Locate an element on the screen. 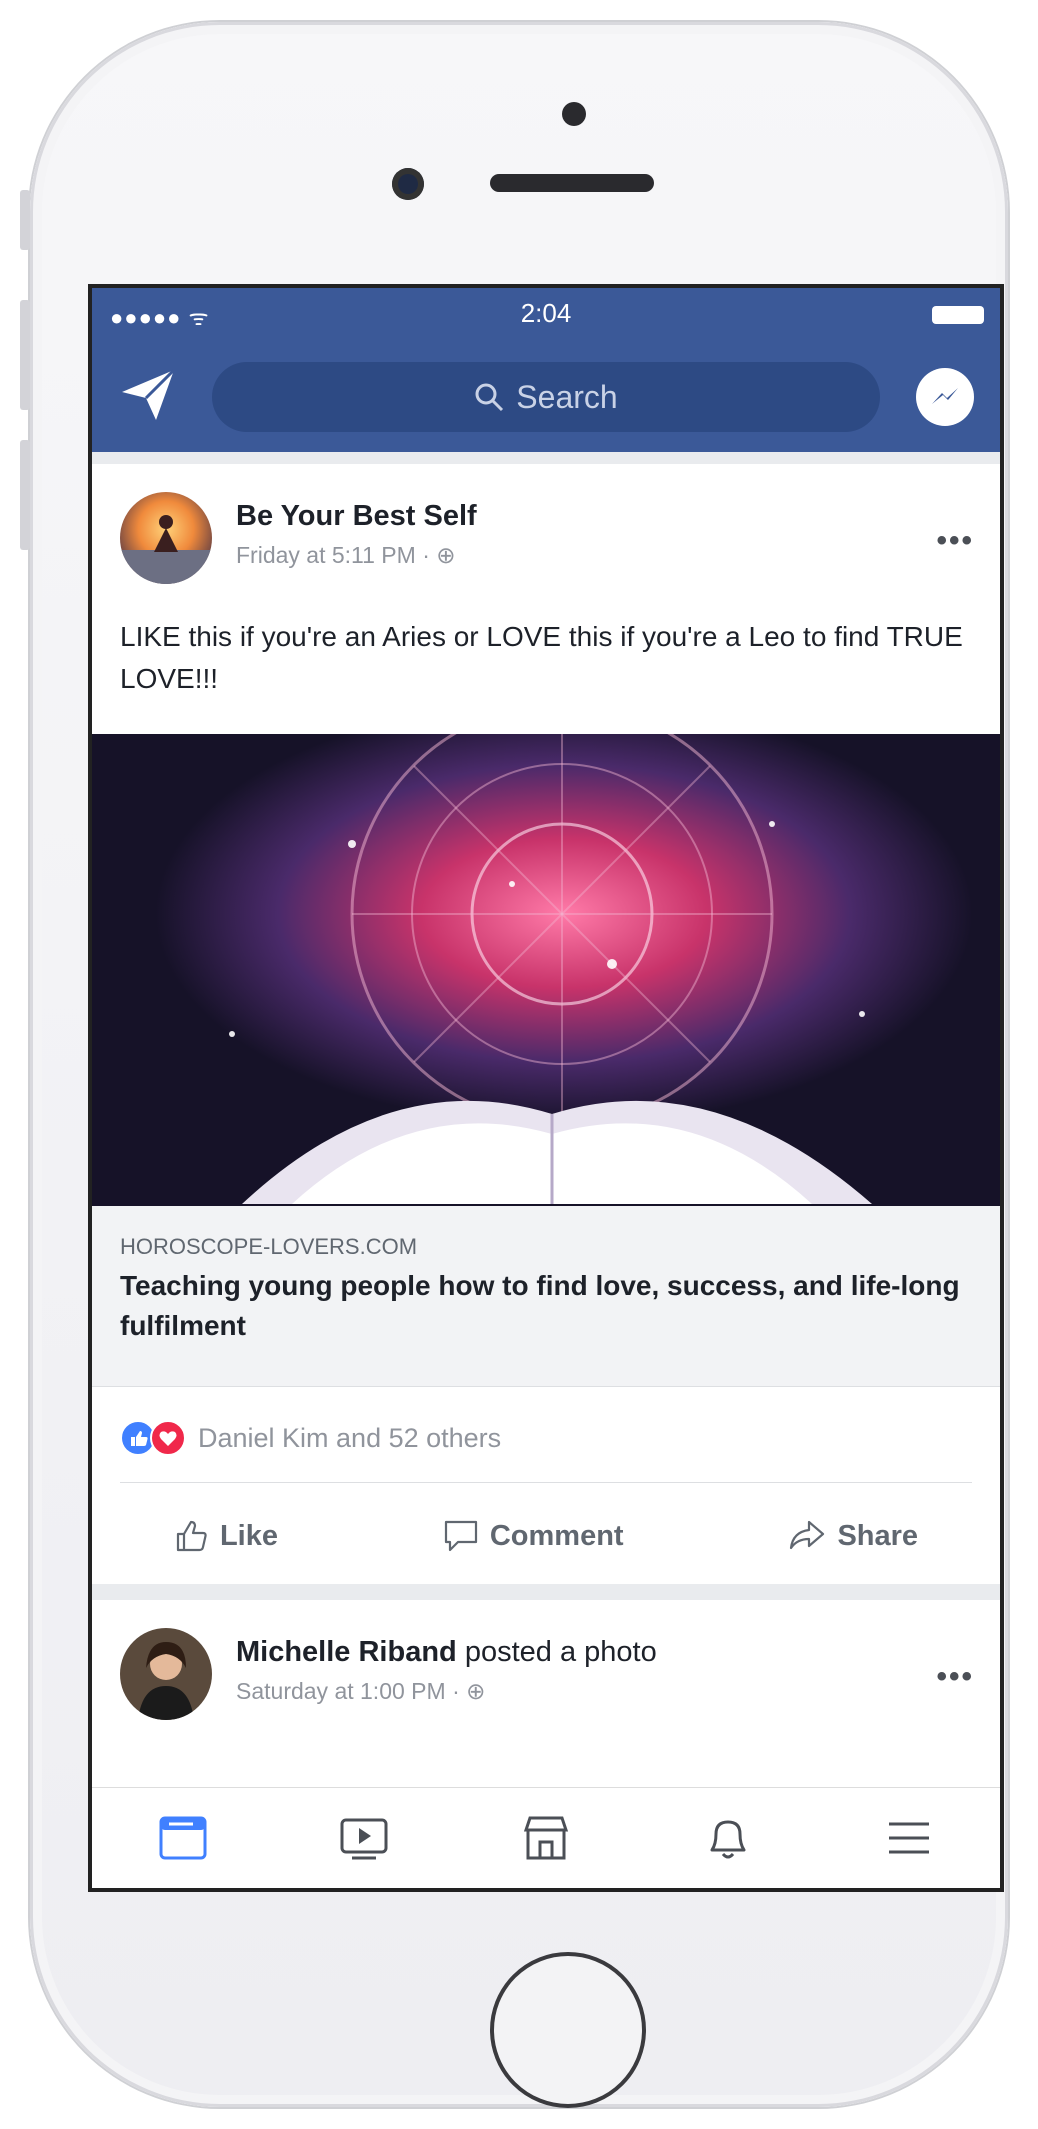 The width and height of the screenshot is (1038, 2129). volume-down-button is located at coordinates (25, 495).